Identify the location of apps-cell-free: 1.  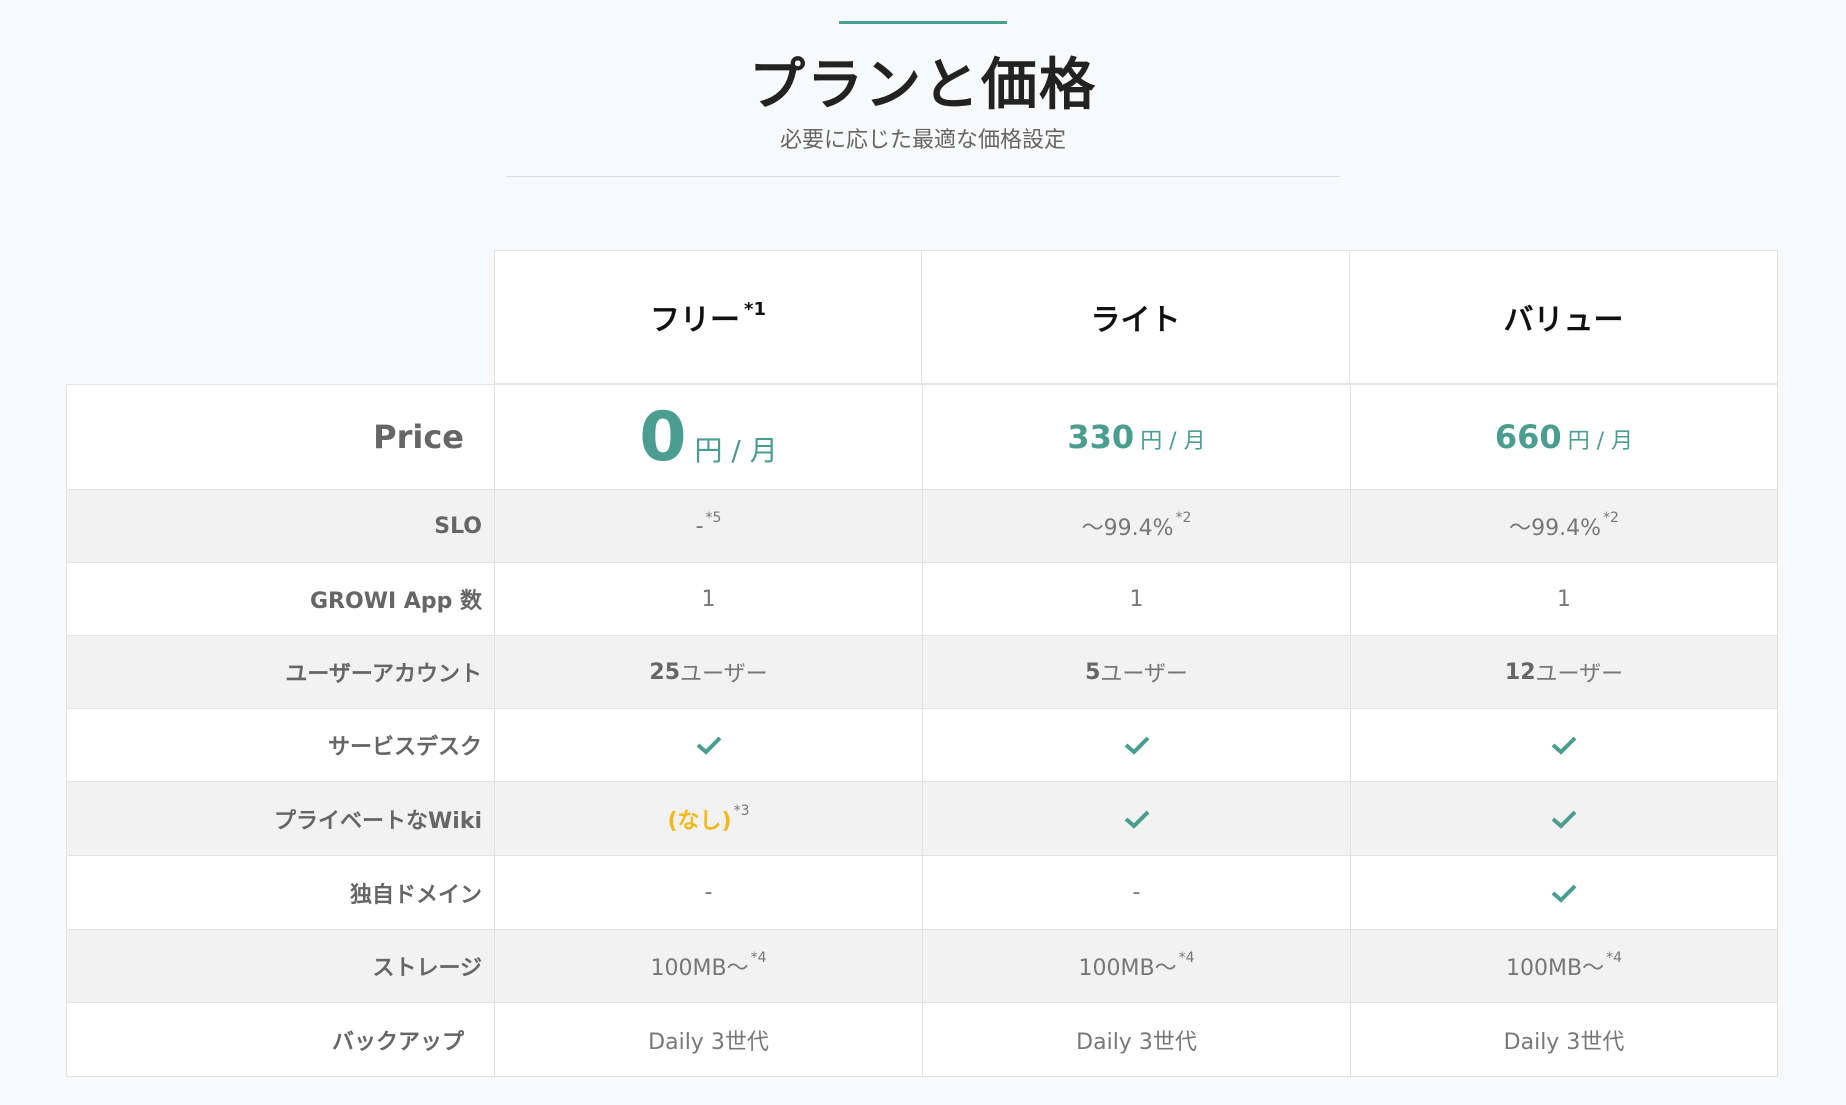
(708, 599).